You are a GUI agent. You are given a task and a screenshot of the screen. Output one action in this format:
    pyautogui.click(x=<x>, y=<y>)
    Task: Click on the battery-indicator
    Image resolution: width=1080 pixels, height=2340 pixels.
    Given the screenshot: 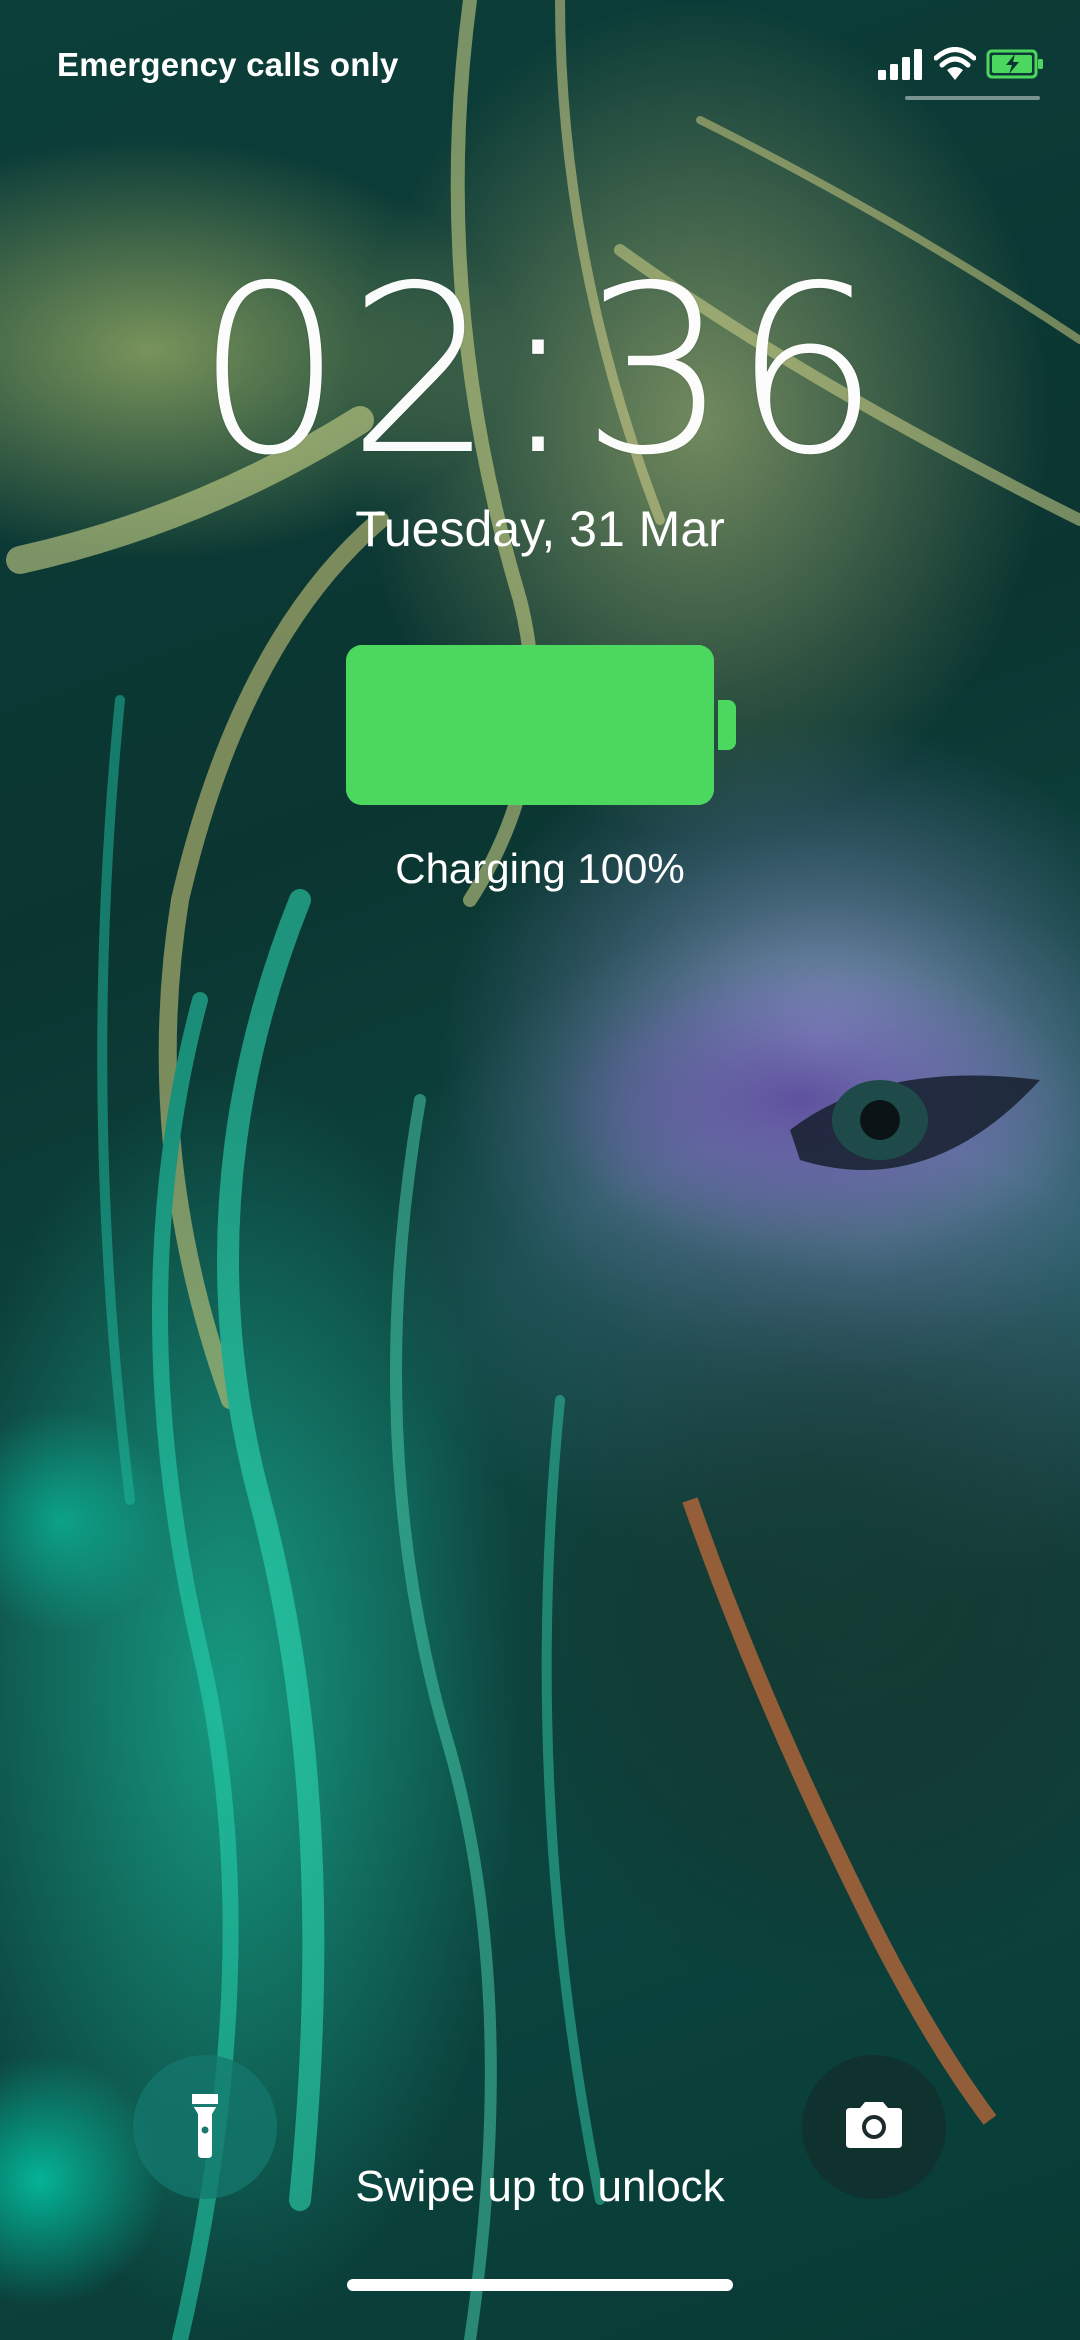 What is the action you would take?
    pyautogui.click(x=530, y=725)
    